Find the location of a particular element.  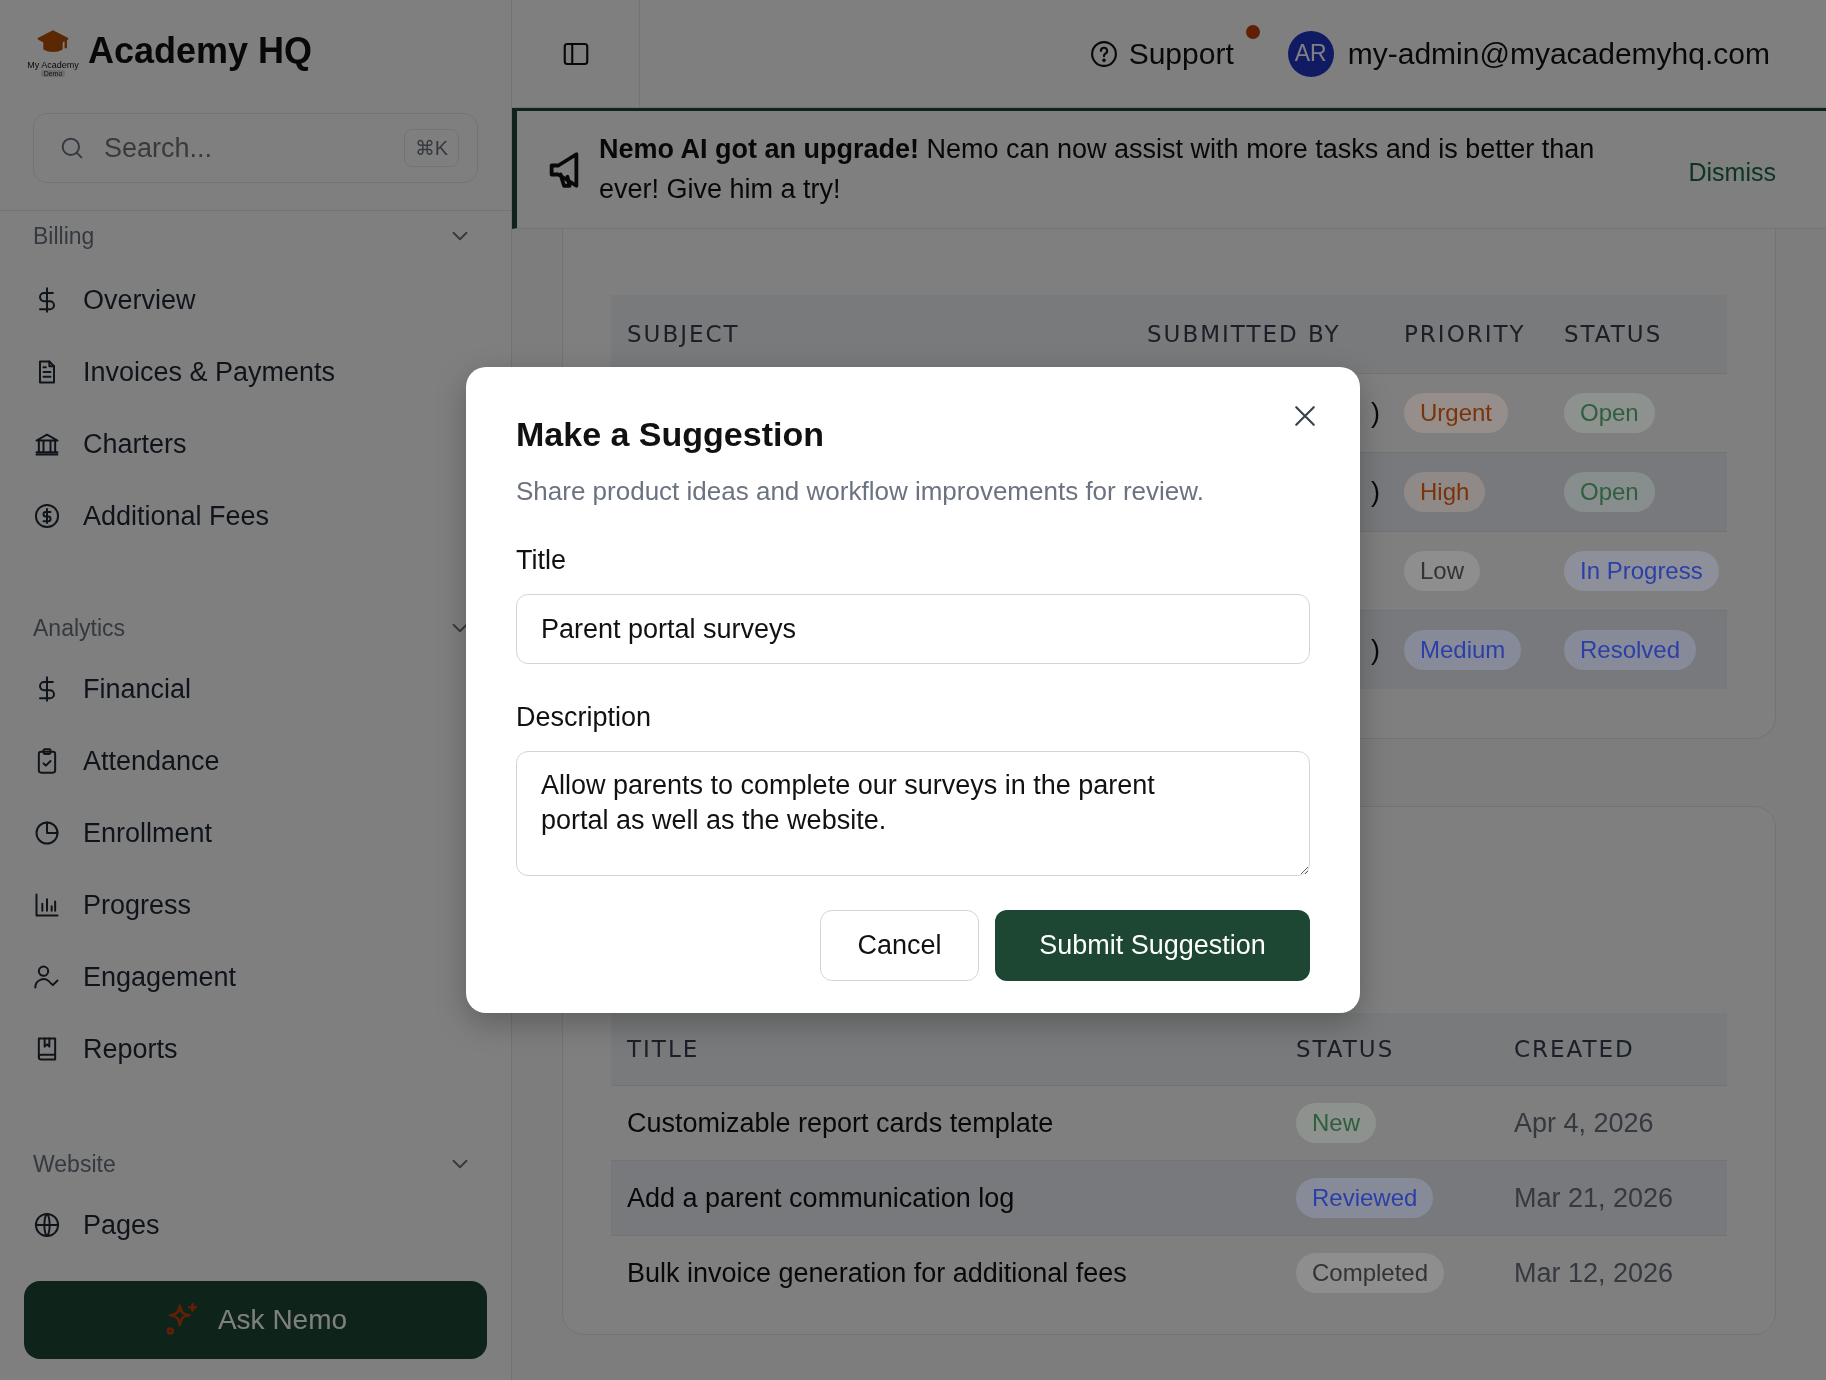

shortcut-key: ⌘K is located at coordinates (431, 148).